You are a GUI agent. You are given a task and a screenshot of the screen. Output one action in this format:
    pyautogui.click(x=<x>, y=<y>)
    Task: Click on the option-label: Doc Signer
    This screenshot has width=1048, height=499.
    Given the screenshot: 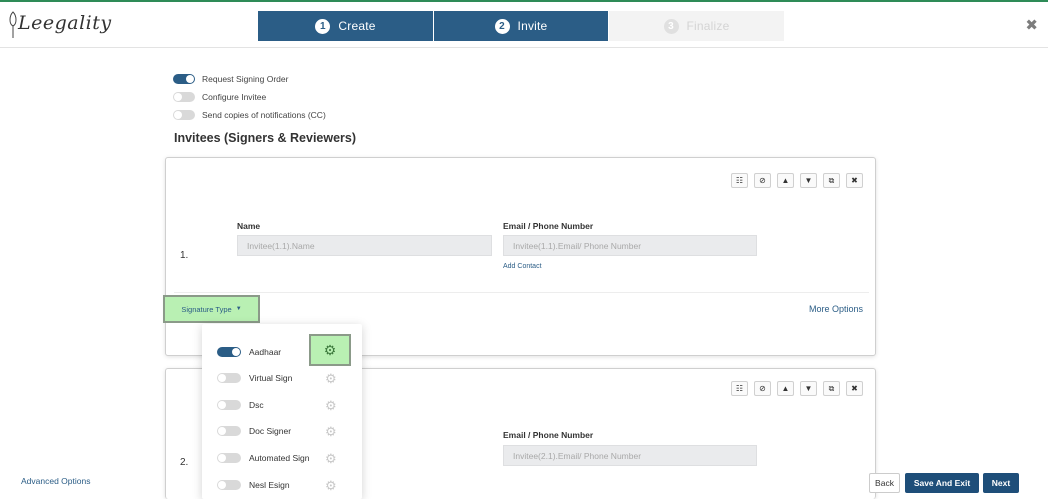 What is the action you would take?
    pyautogui.click(x=270, y=431)
    